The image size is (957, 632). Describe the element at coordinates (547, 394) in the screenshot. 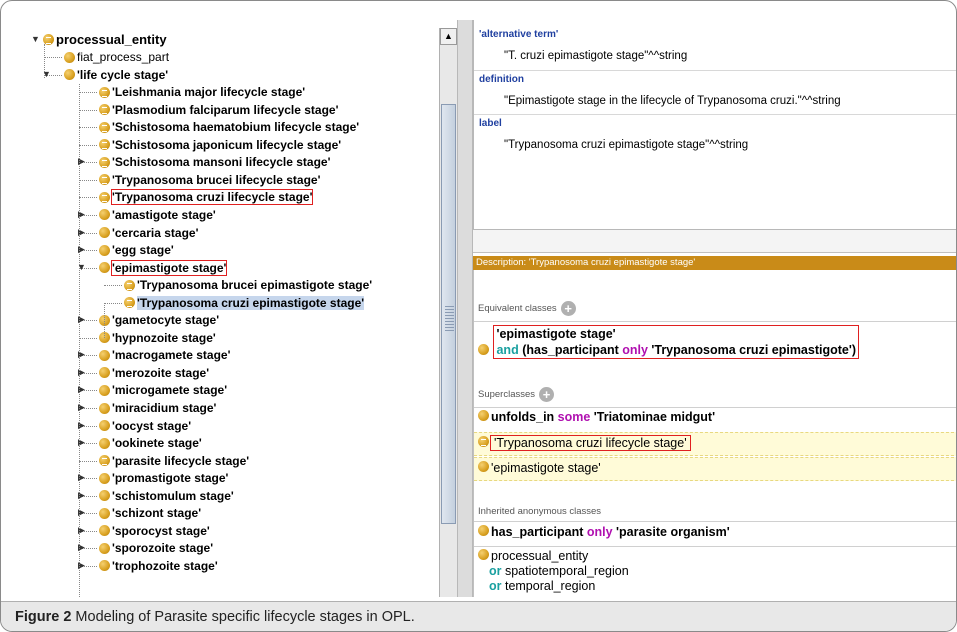

I see `add-superclass-icon: +` at that location.